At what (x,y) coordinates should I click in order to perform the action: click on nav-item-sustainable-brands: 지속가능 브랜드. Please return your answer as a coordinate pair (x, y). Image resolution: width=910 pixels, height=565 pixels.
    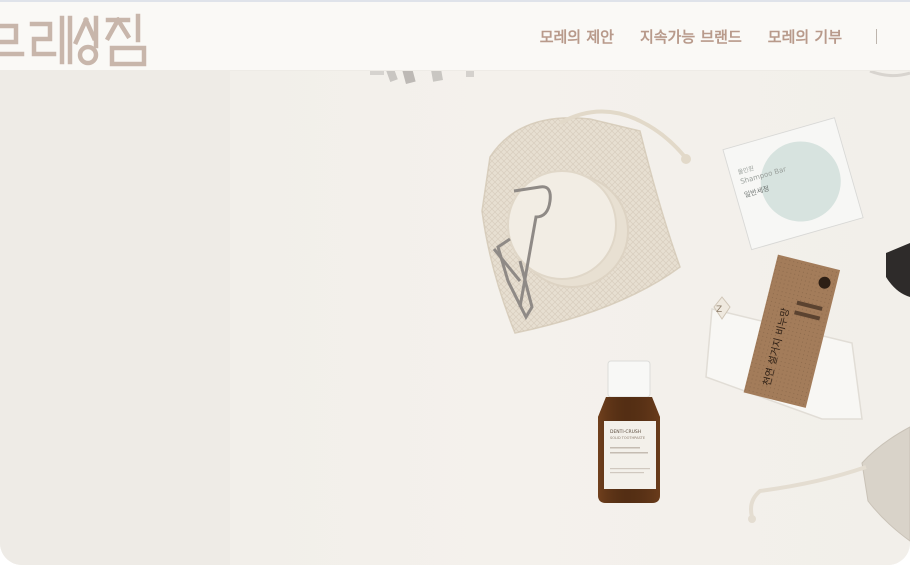
    Looking at the image, I should click on (691, 36).